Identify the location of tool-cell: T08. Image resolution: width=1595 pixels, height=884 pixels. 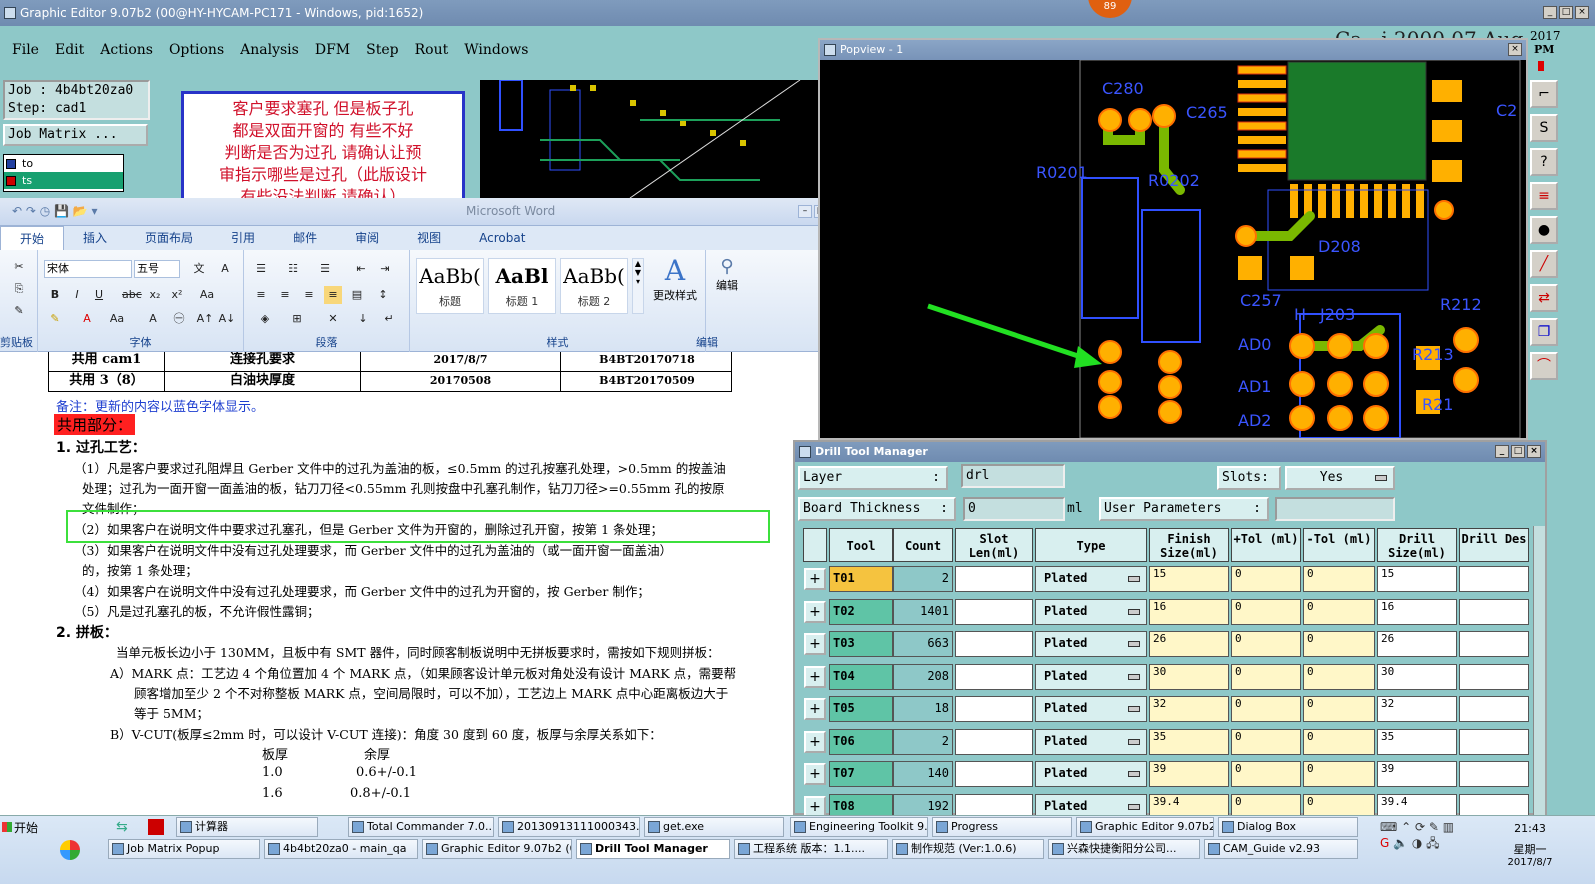
(861, 805).